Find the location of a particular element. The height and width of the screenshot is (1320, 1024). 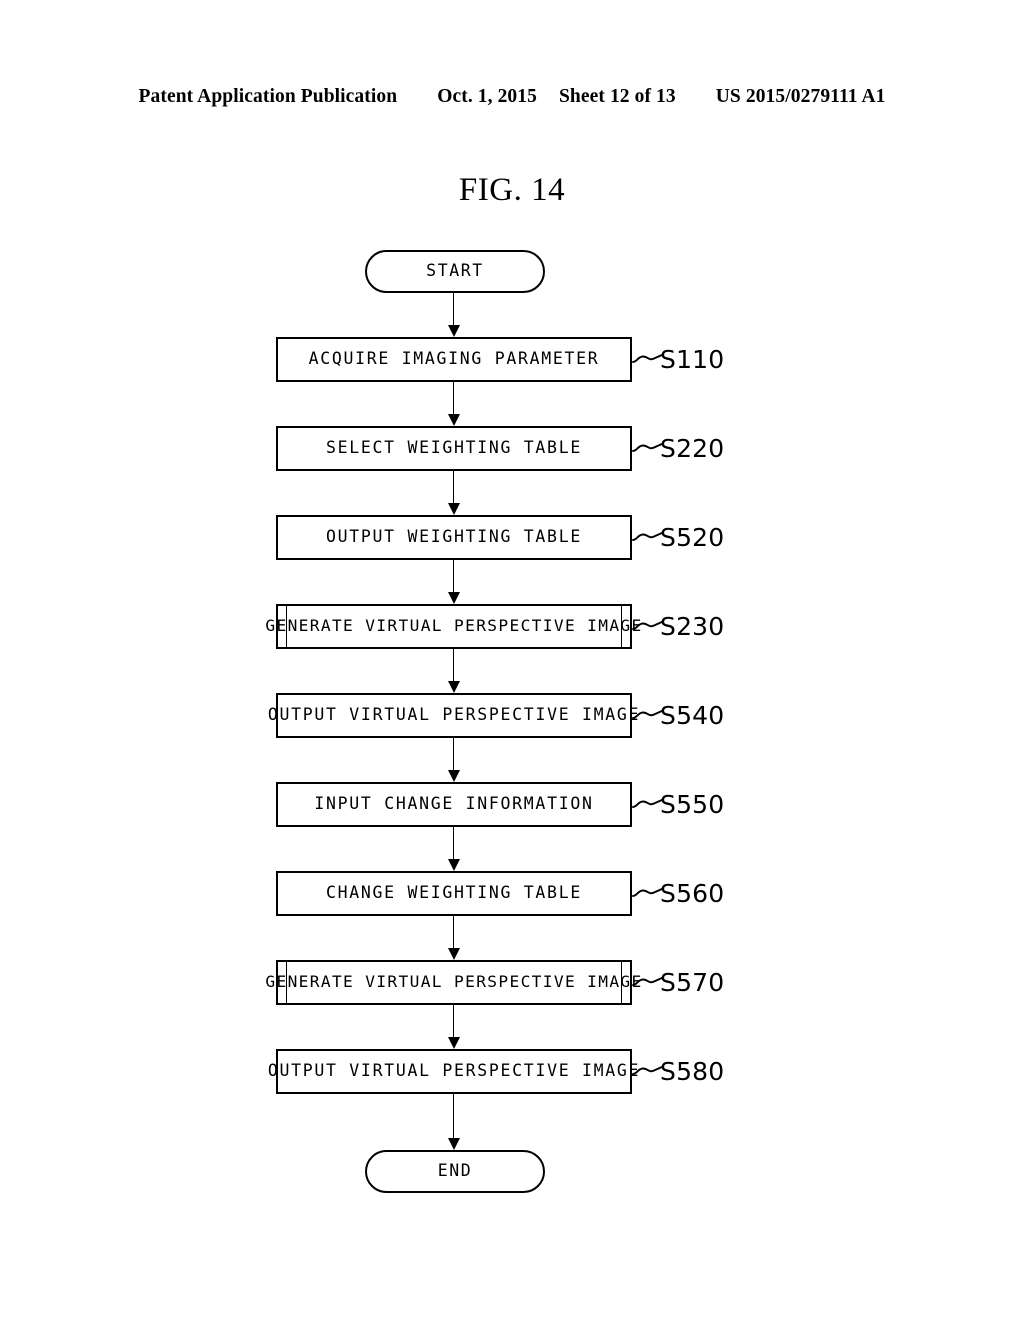

flow-arrowhead-end is located at coordinates (453, 1144).